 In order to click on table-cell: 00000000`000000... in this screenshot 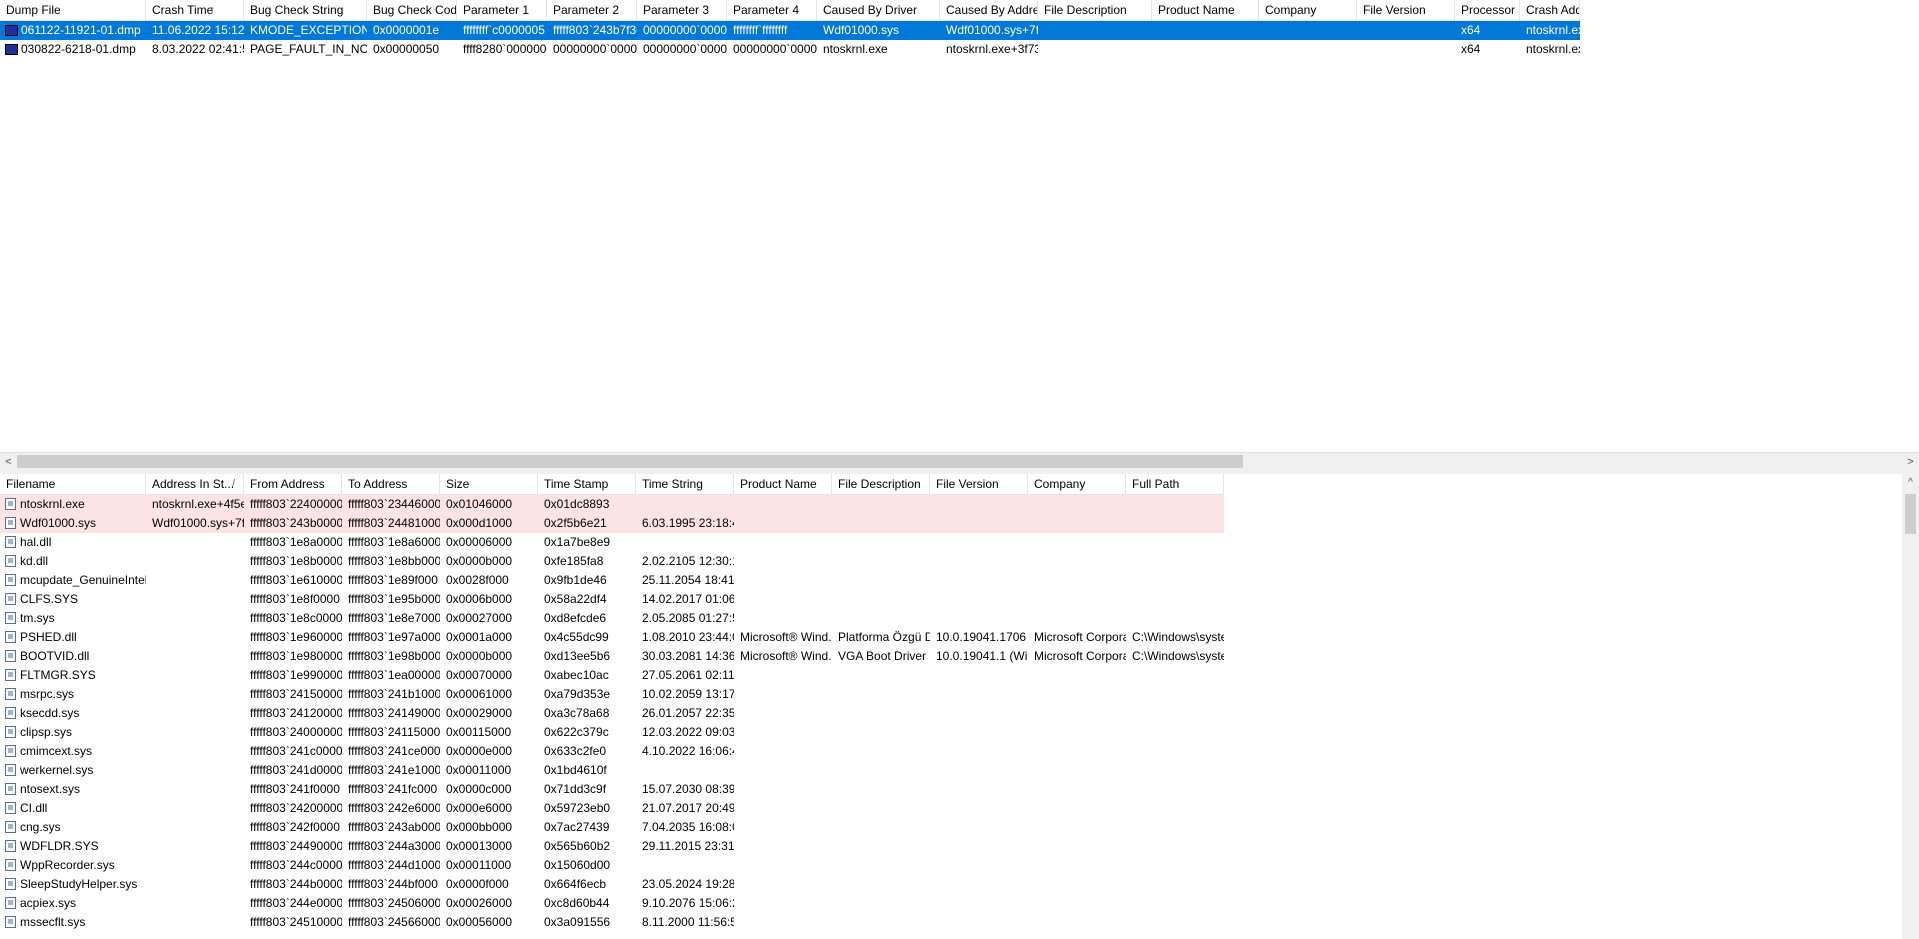, I will do `click(685, 49)`.